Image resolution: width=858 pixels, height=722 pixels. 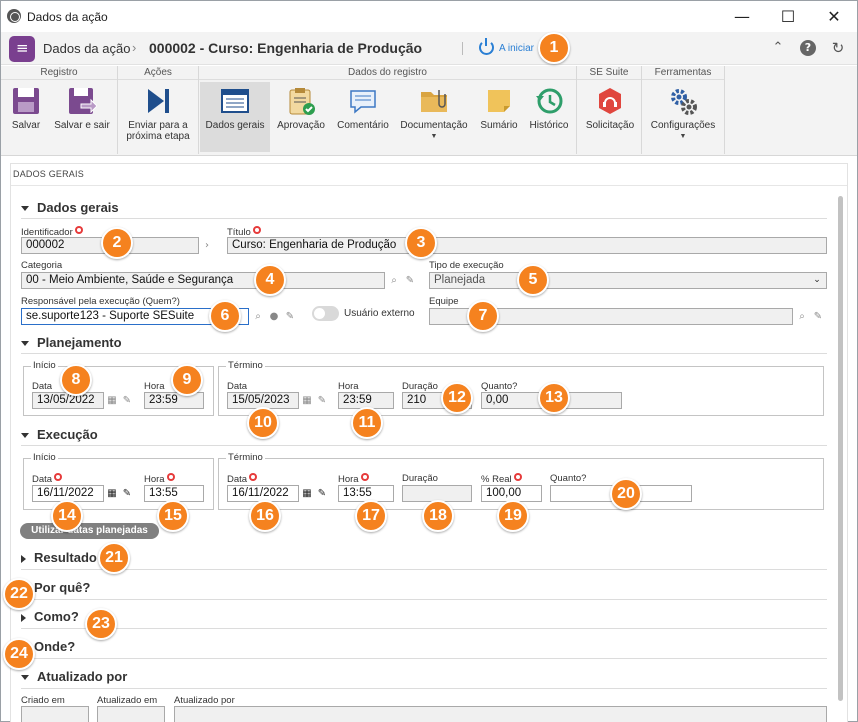 What do you see at coordinates (265, 516) in the screenshot?
I see `annotation-badge: 16` at bounding box center [265, 516].